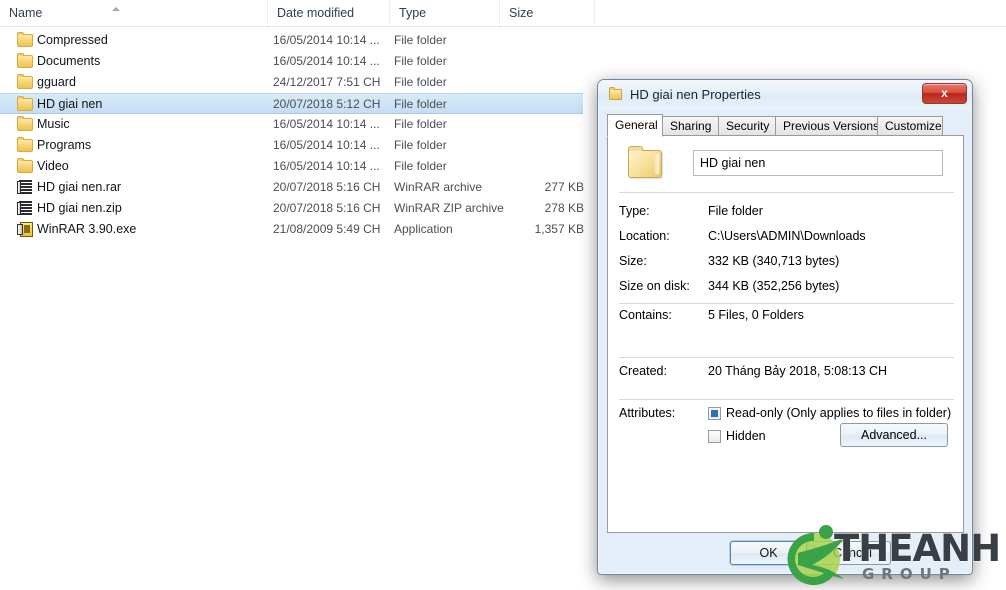  I want to click on property-row-size-on-disk: Size on disk: 344 KB (352,256 bytes), so click(785, 287).